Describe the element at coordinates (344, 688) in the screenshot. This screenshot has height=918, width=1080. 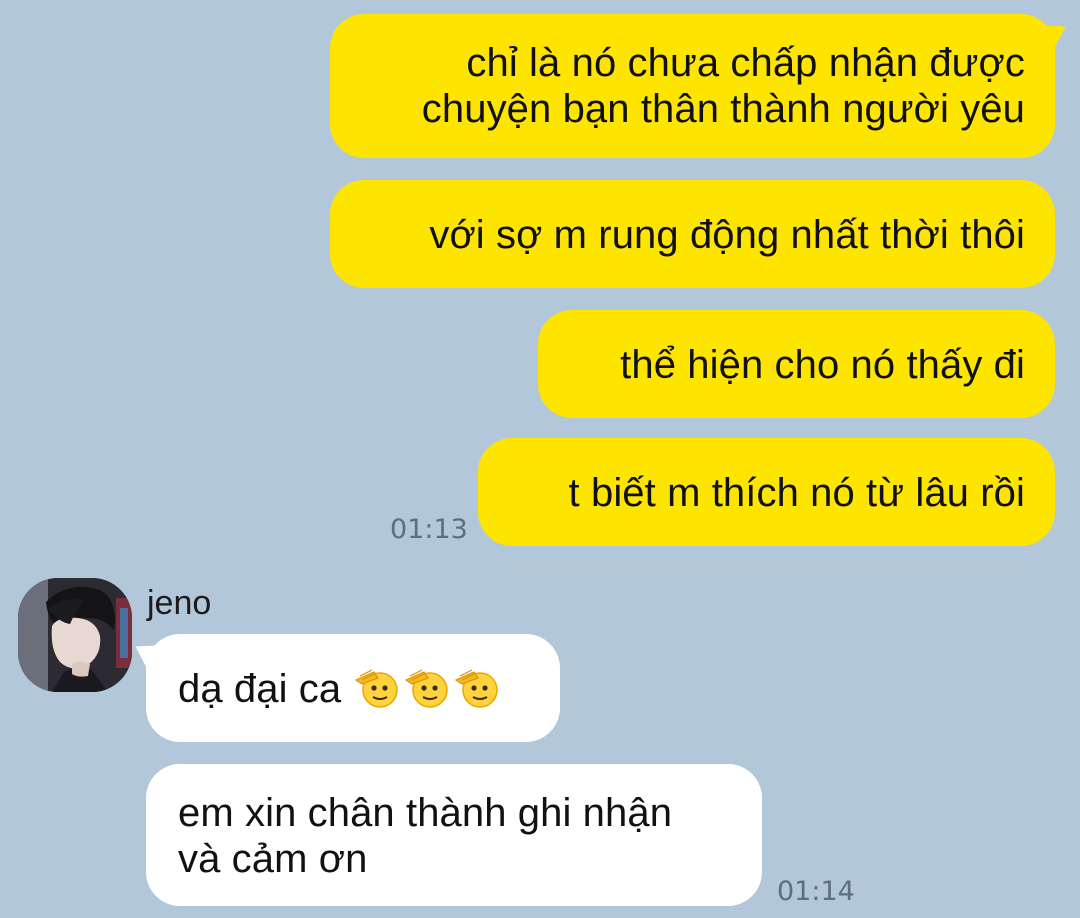
I see `incoming-message: dạ đại ca` at that location.